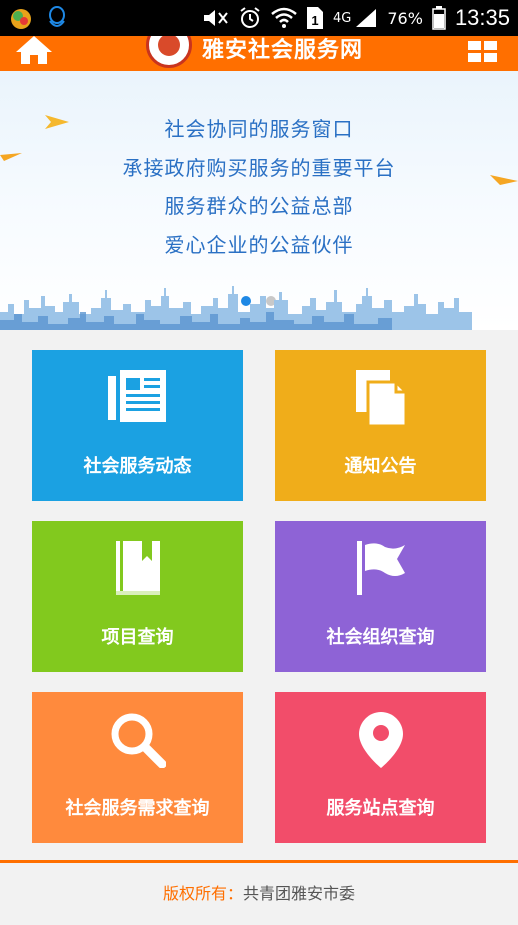 The height and width of the screenshot is (925, 518). Describe the element at coordinates (38, 18) in the screenshot. I see `status-bar-left` at that location.